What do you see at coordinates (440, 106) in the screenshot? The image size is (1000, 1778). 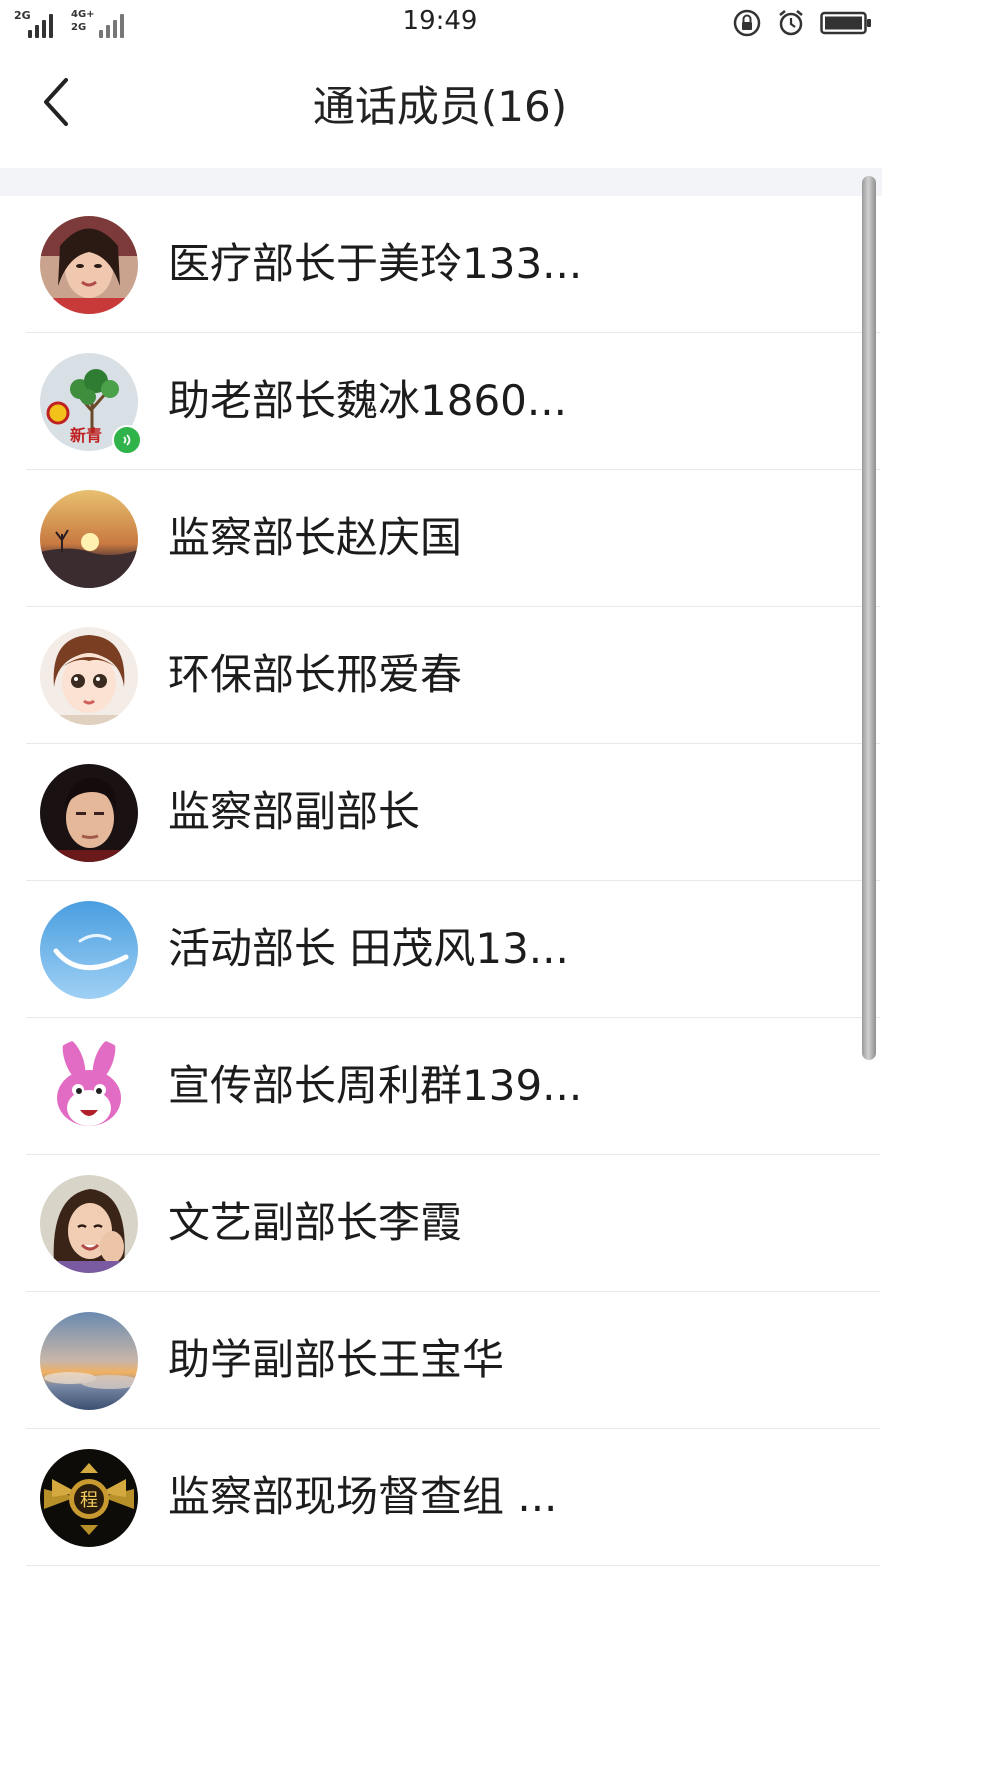 I see `page-title: 通话成员(16)` at bounding box center [440, 106].